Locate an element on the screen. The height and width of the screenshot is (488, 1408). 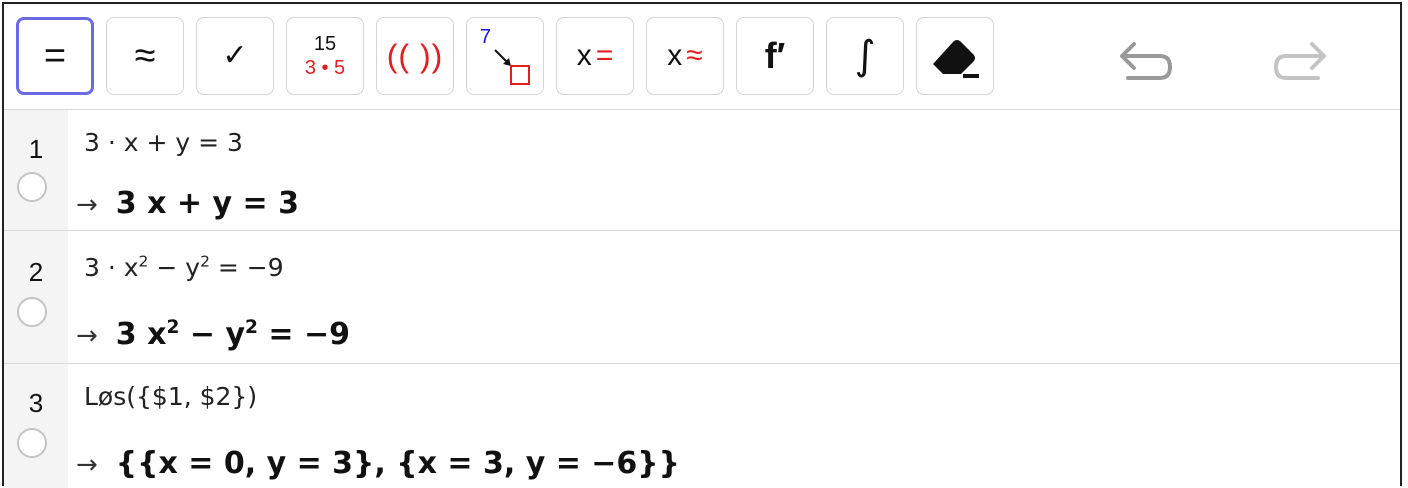
substitute-icon is located at coordinates (512, 67).